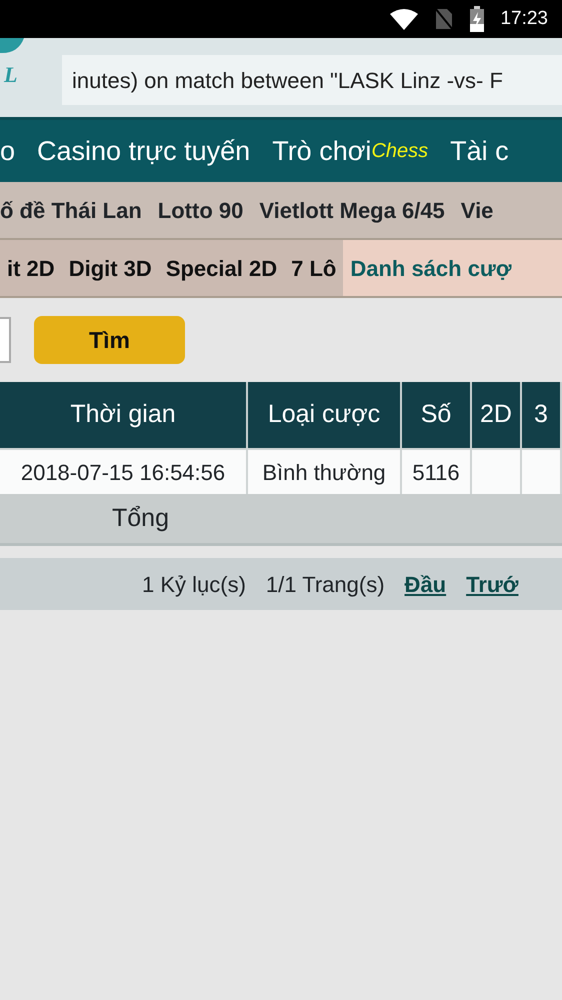 This screenshot has width=562, height=1000. What do you see at coordinates (497, 415) in the screenshot?
I see `column-header: 2D` at bounding box center [497, 415].